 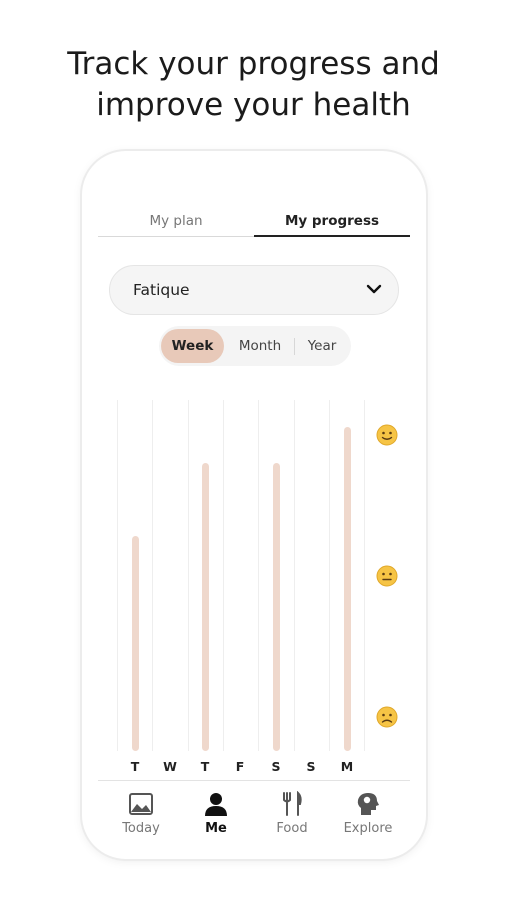 What do you see at coordinates (141, 828) in the screenshot?
I see `nav-today-label: Today` at bounding box center [141, 828].